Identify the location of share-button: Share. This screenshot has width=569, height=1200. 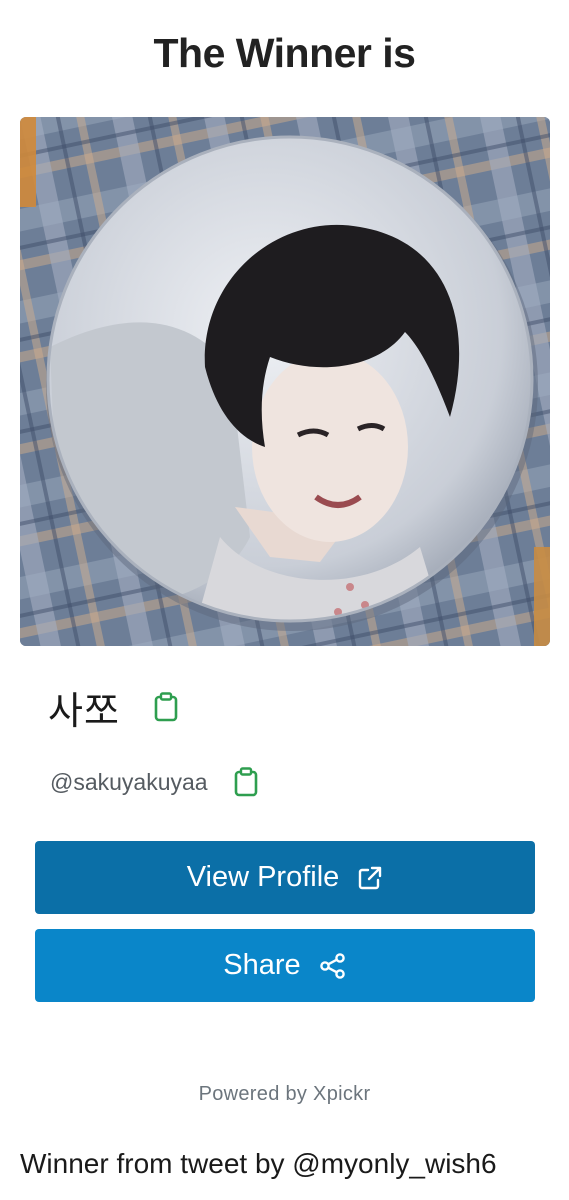
(285, 965).